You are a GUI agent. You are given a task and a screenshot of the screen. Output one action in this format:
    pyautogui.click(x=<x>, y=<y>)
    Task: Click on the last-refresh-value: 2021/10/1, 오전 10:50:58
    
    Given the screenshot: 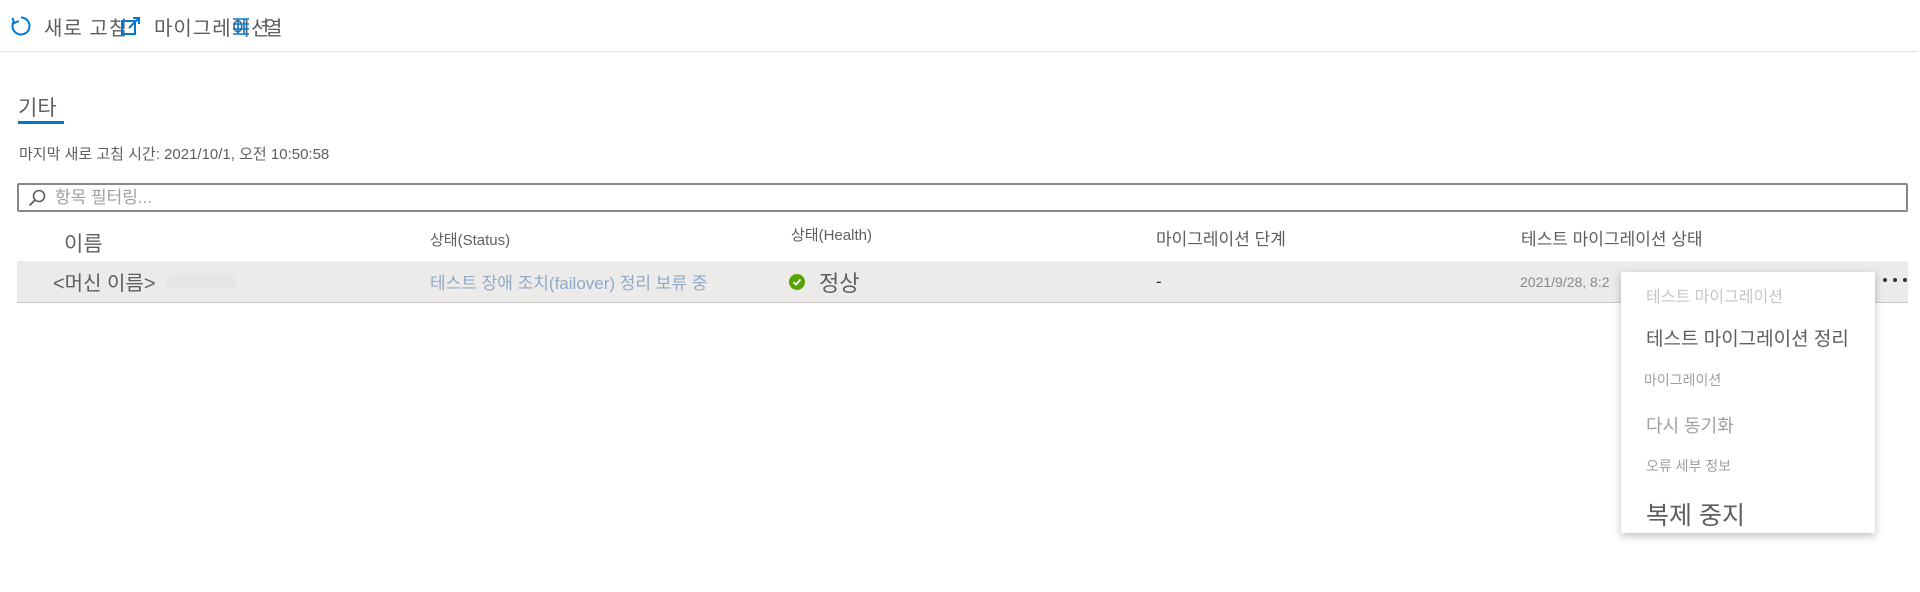 What is the action you would take?
    pyautogui.click(x=247, y=154)
    